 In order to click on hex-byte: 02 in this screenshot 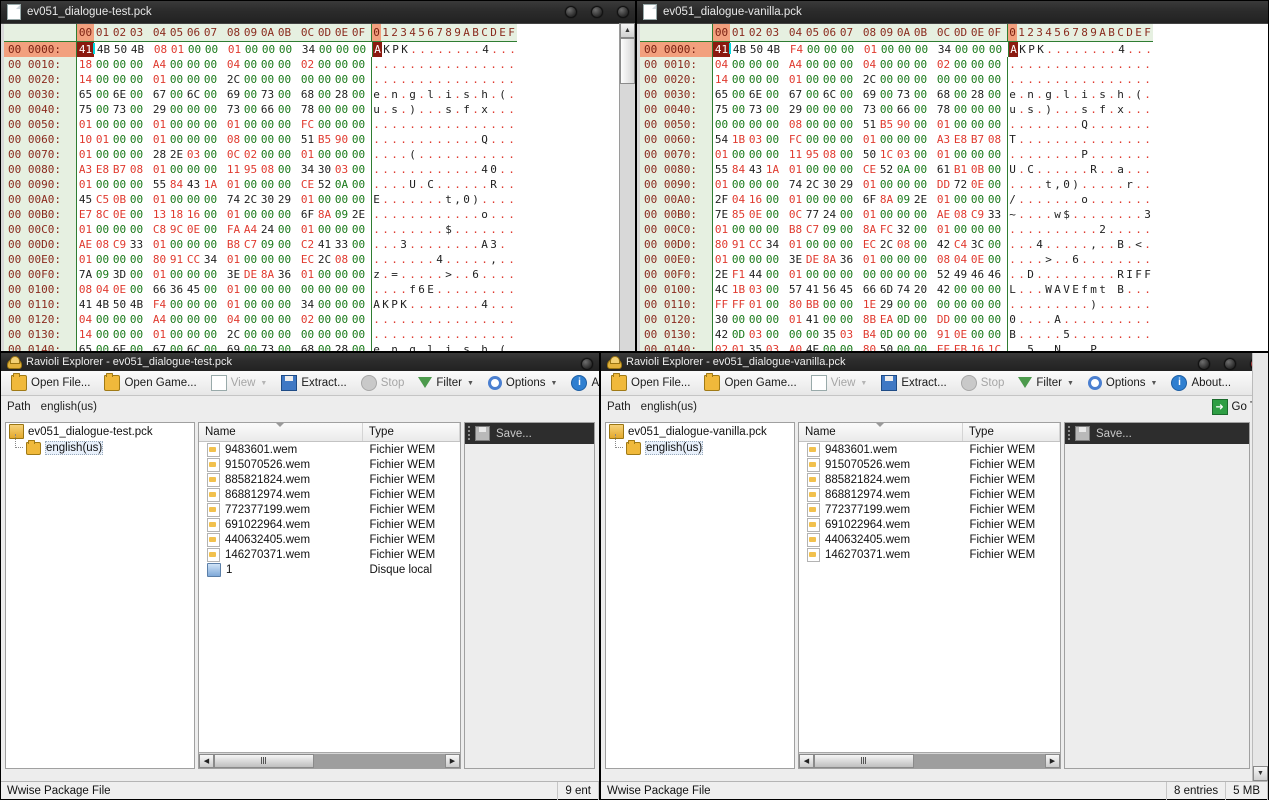, I will do `click(307, 64)`.